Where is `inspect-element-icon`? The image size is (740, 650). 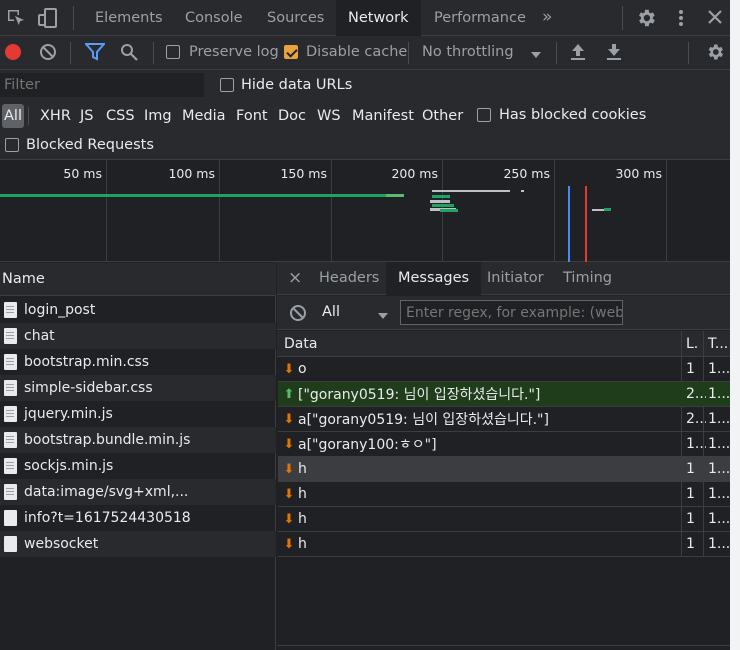
inspect-element-icon is located at coordinates (16, 20).